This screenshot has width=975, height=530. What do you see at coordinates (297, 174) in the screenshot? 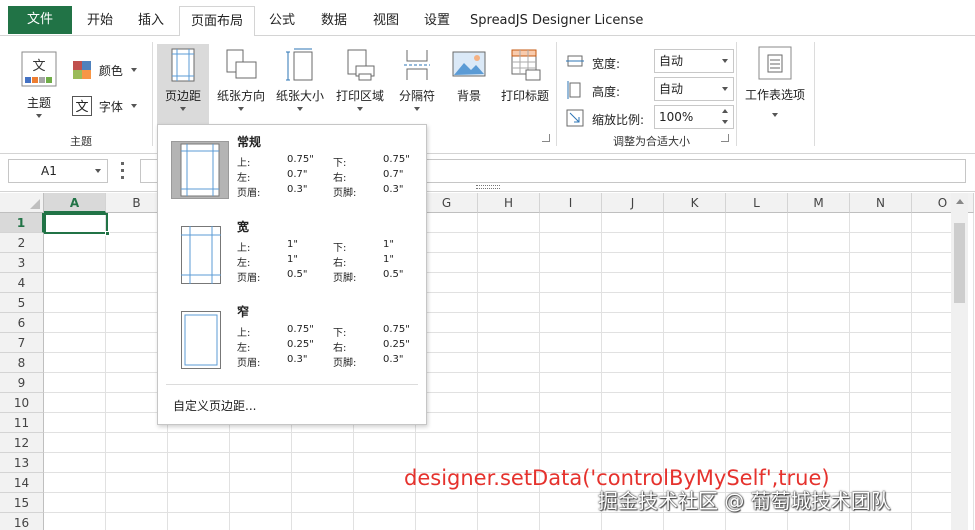
I see `value-left: 0.7"` at bounding box center [297, 174].